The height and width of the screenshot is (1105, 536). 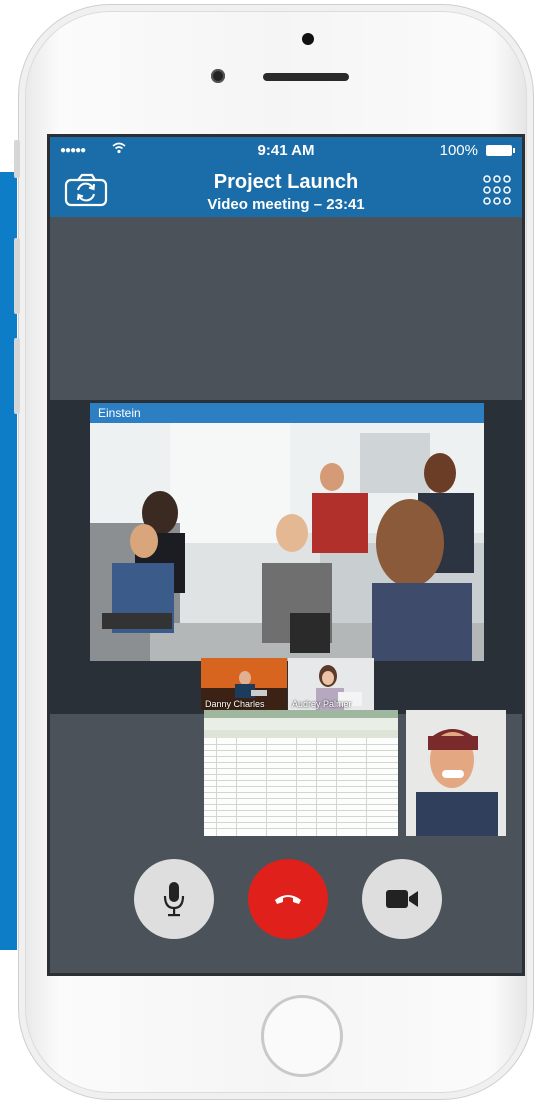 What do you see at coordinates (17, 276) in the screenshot?
I see `volume-up-button` at bounding box center [17, 276].